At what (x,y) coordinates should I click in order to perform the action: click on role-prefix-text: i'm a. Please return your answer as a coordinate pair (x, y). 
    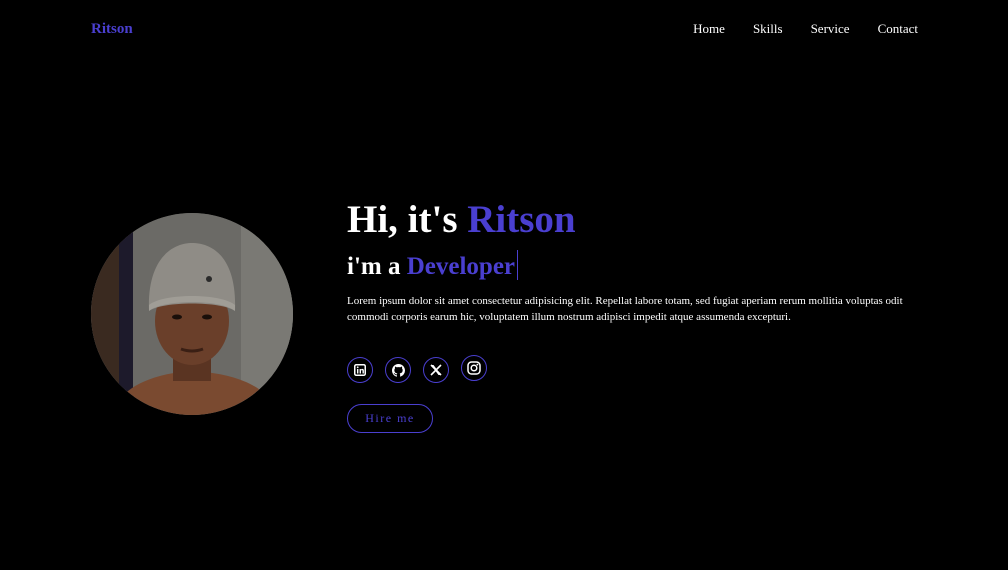
    Looking at the image, I should click on (377, 266).